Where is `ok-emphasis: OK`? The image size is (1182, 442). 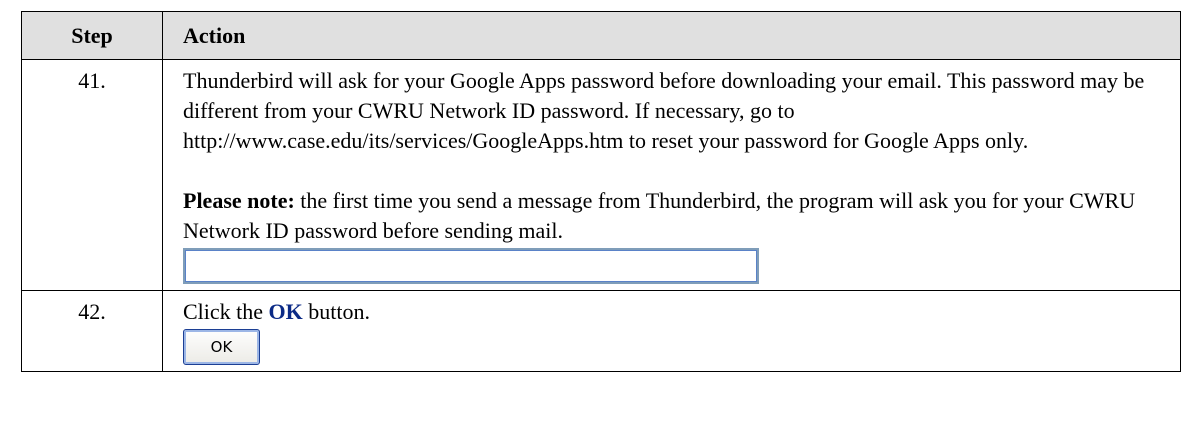
ok-emphasis: OK is located at coordinates (285, 311).